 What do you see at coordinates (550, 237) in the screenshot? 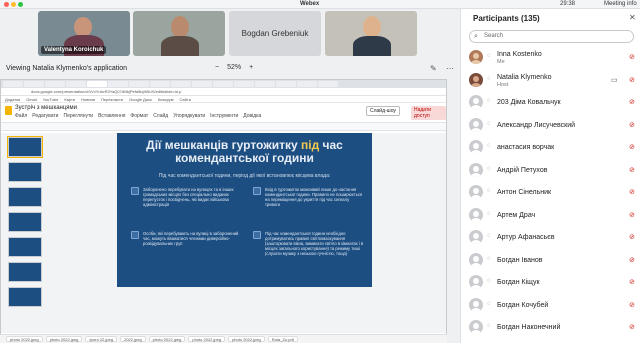
I see `participant-row: ◌ Артур Афанасьєв ⊘` at bounding box center [550, 237].